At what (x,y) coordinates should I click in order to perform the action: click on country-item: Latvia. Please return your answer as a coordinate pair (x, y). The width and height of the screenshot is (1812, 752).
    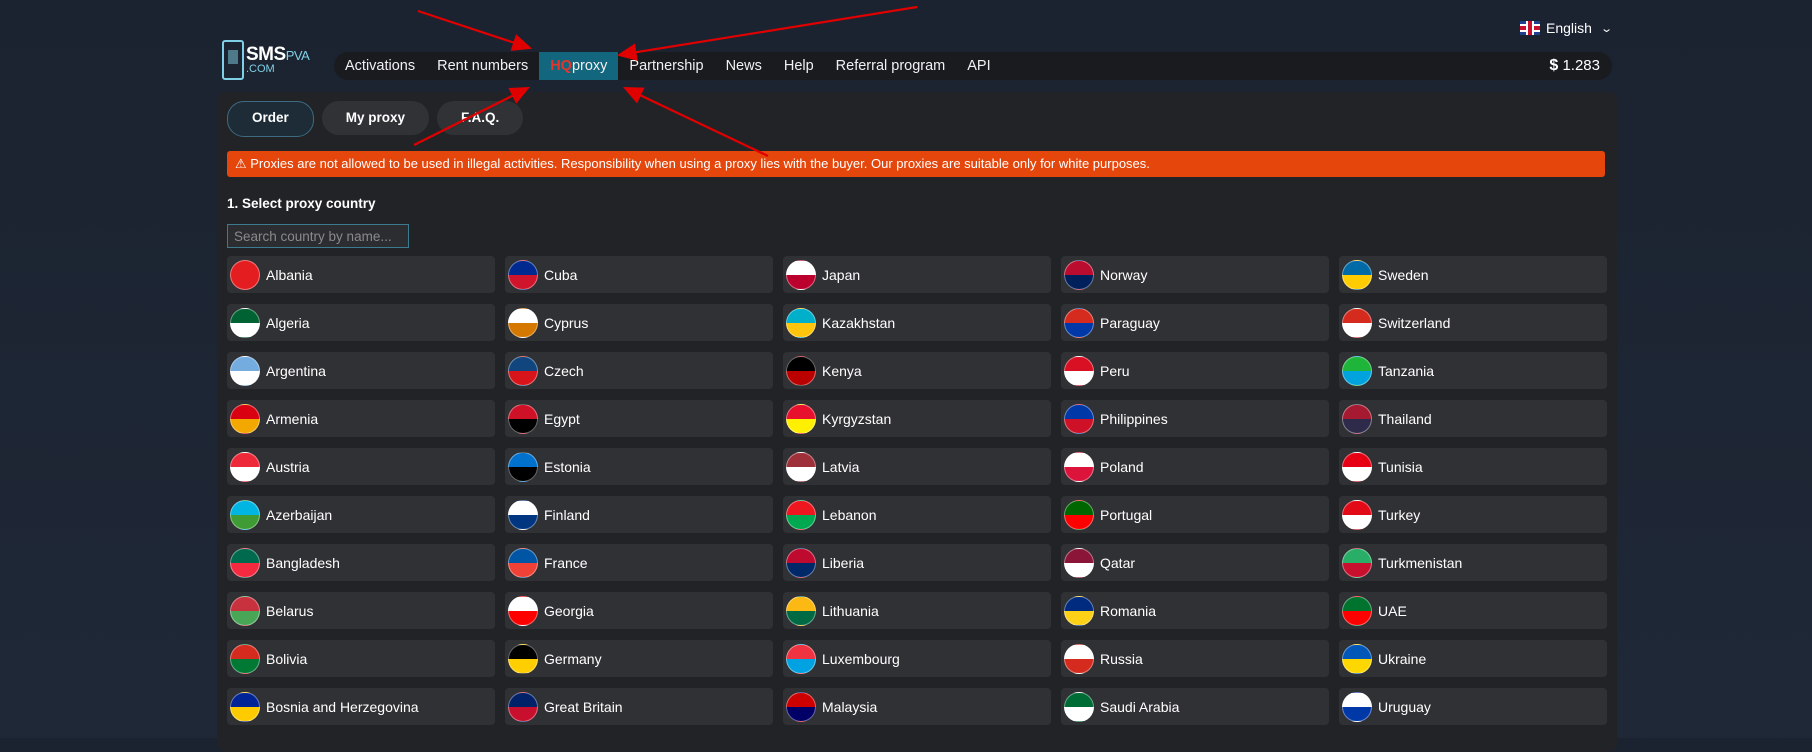
    Looking at the image, I should click on (917, 466).